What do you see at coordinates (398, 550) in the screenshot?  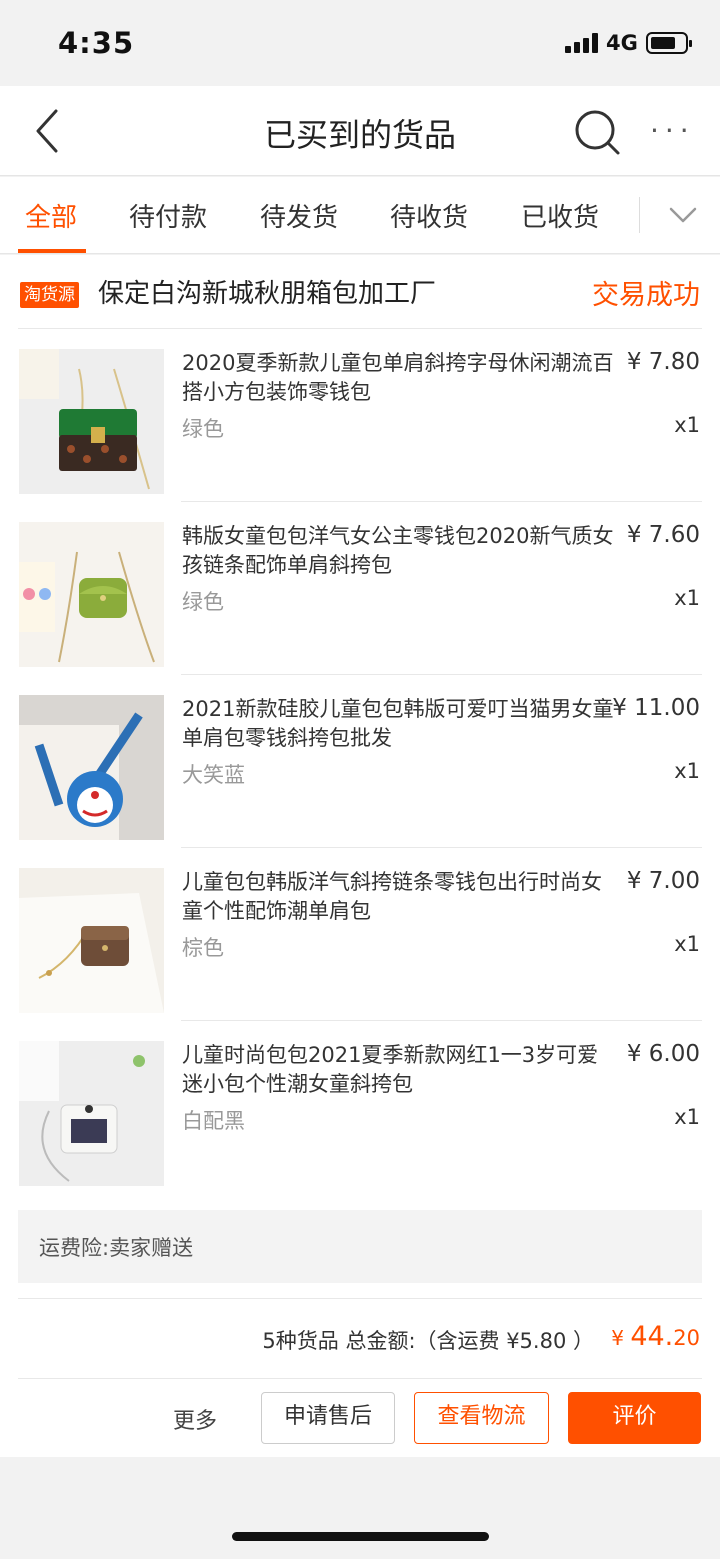 I see `item-title: 韩版女童包包洋气女公主零钱包2020新气质女孩链条配饰单肩斜挎包` at bounding box center [398, 550].